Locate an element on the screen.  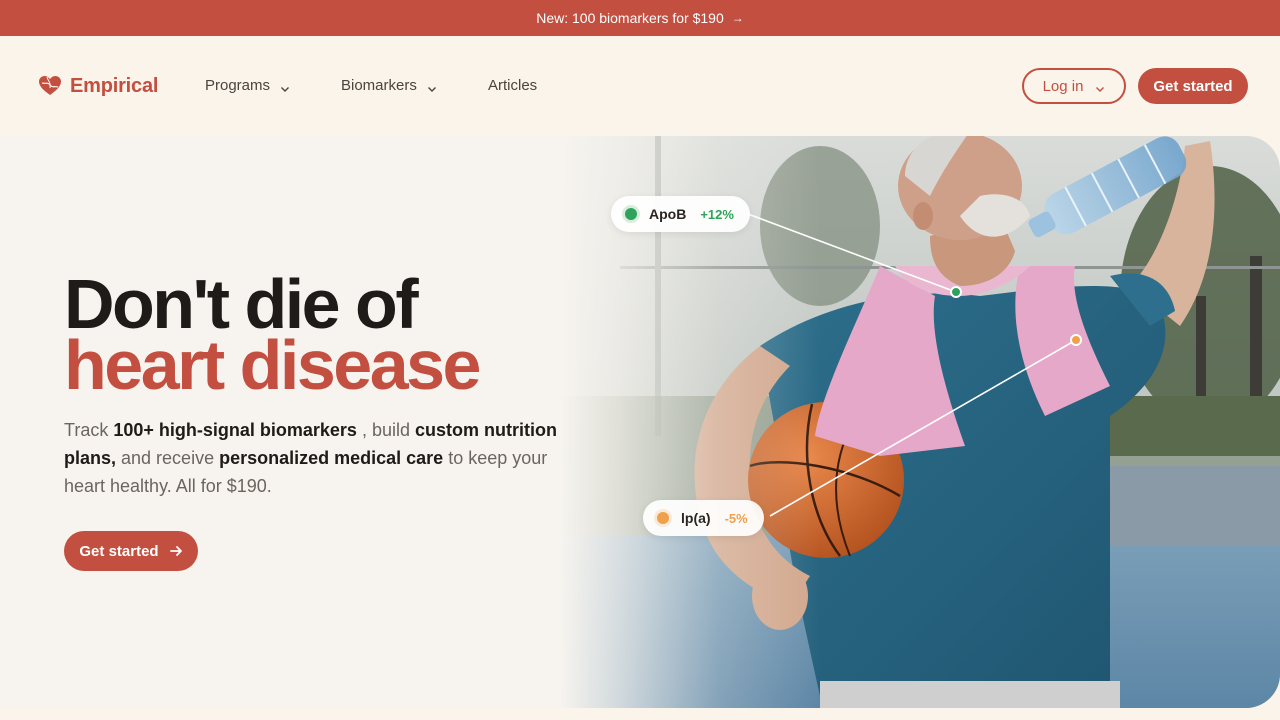
get-started-hero-button: Get started is located at coordinates (131, 551).